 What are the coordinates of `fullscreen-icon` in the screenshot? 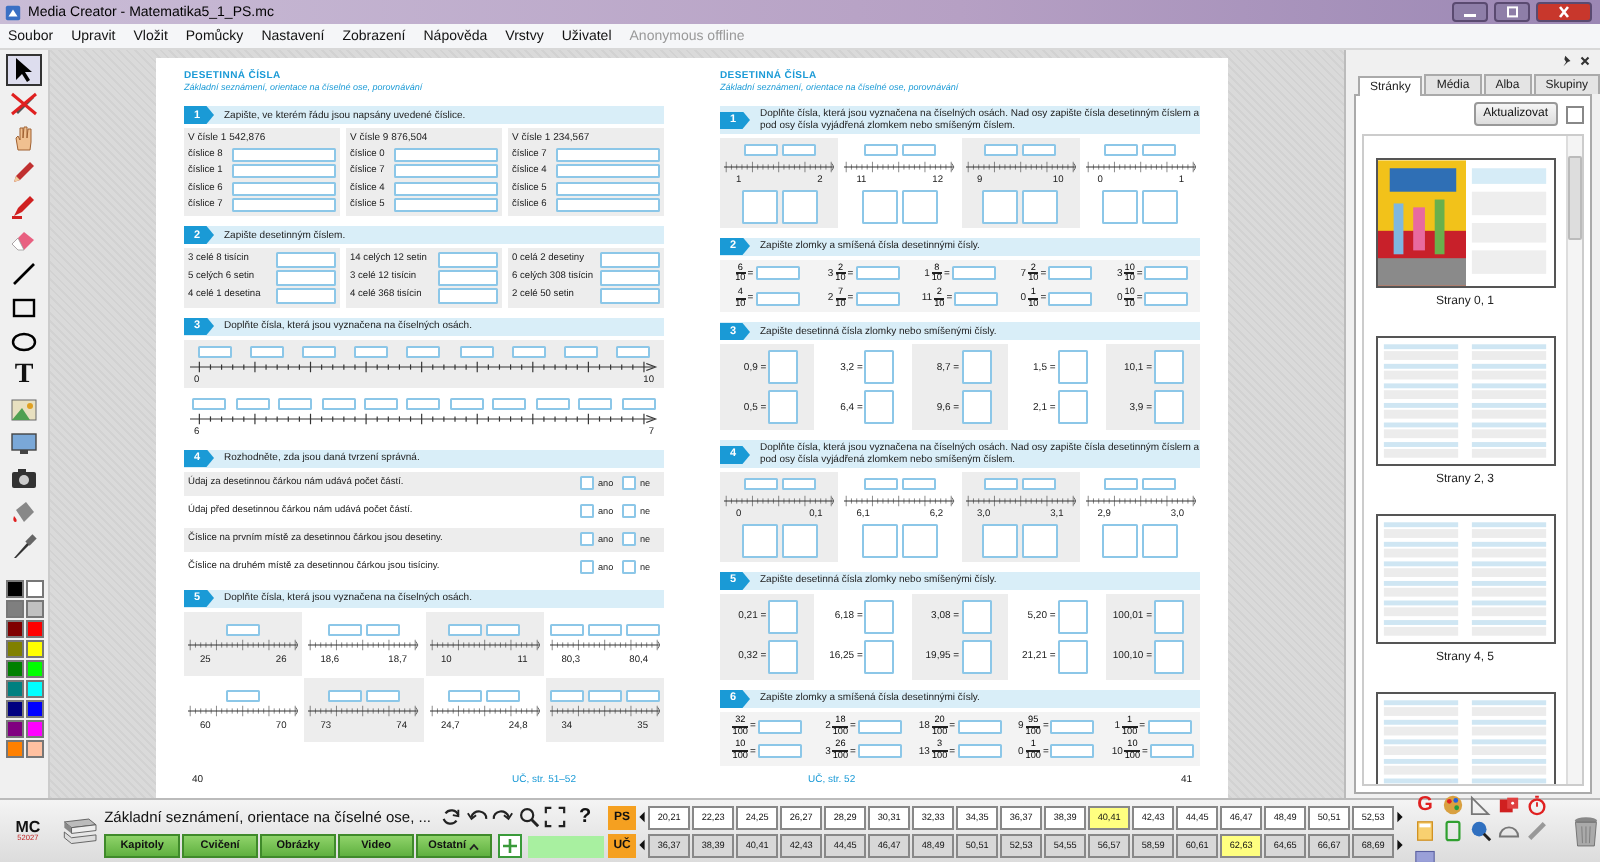 It's located at (554, 817).